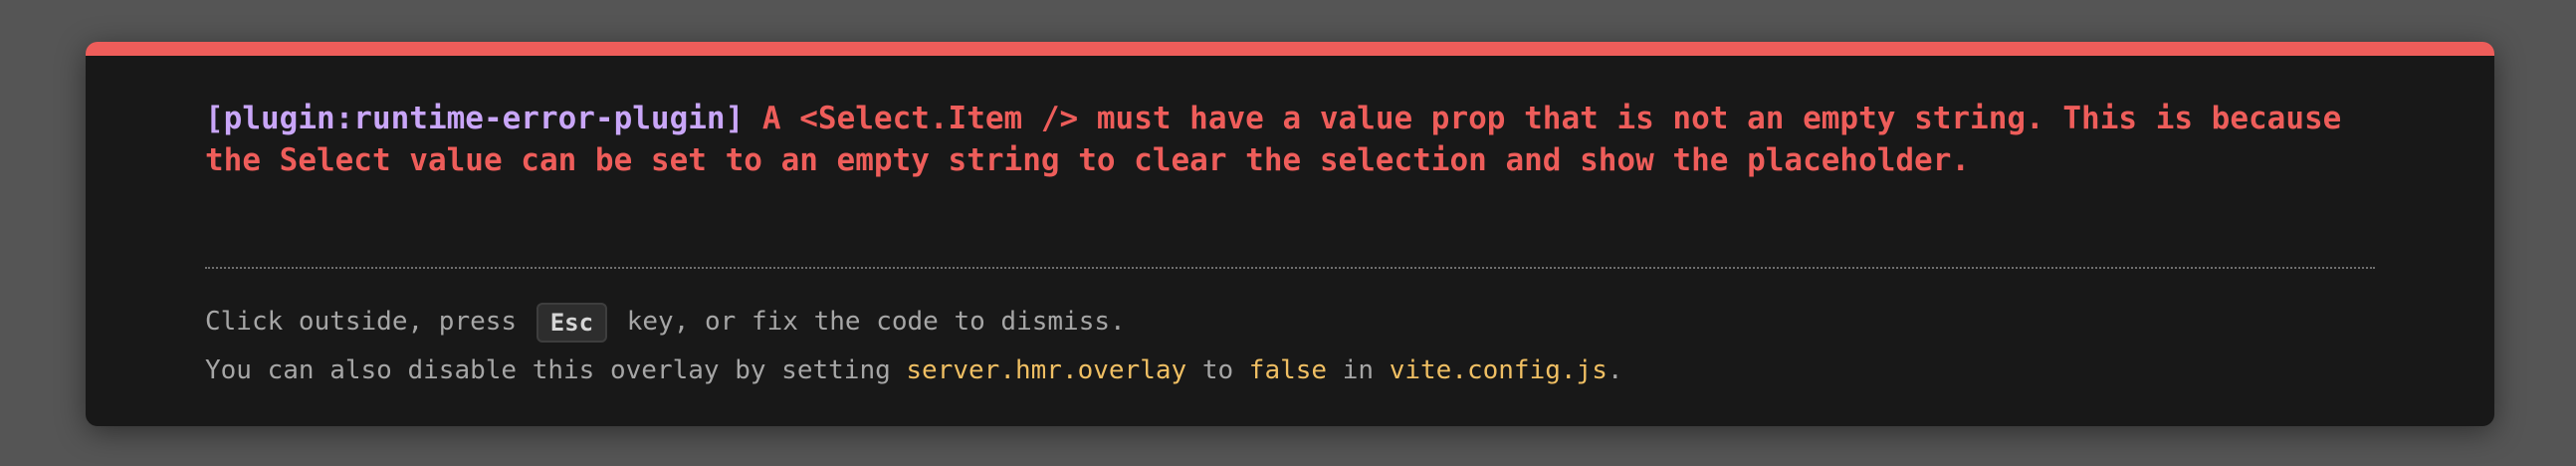 This screenshot has height=466, width=2576. Describe the element at coordinates (1217, 370) in the screenshot. I see `to-word: to` at that location.